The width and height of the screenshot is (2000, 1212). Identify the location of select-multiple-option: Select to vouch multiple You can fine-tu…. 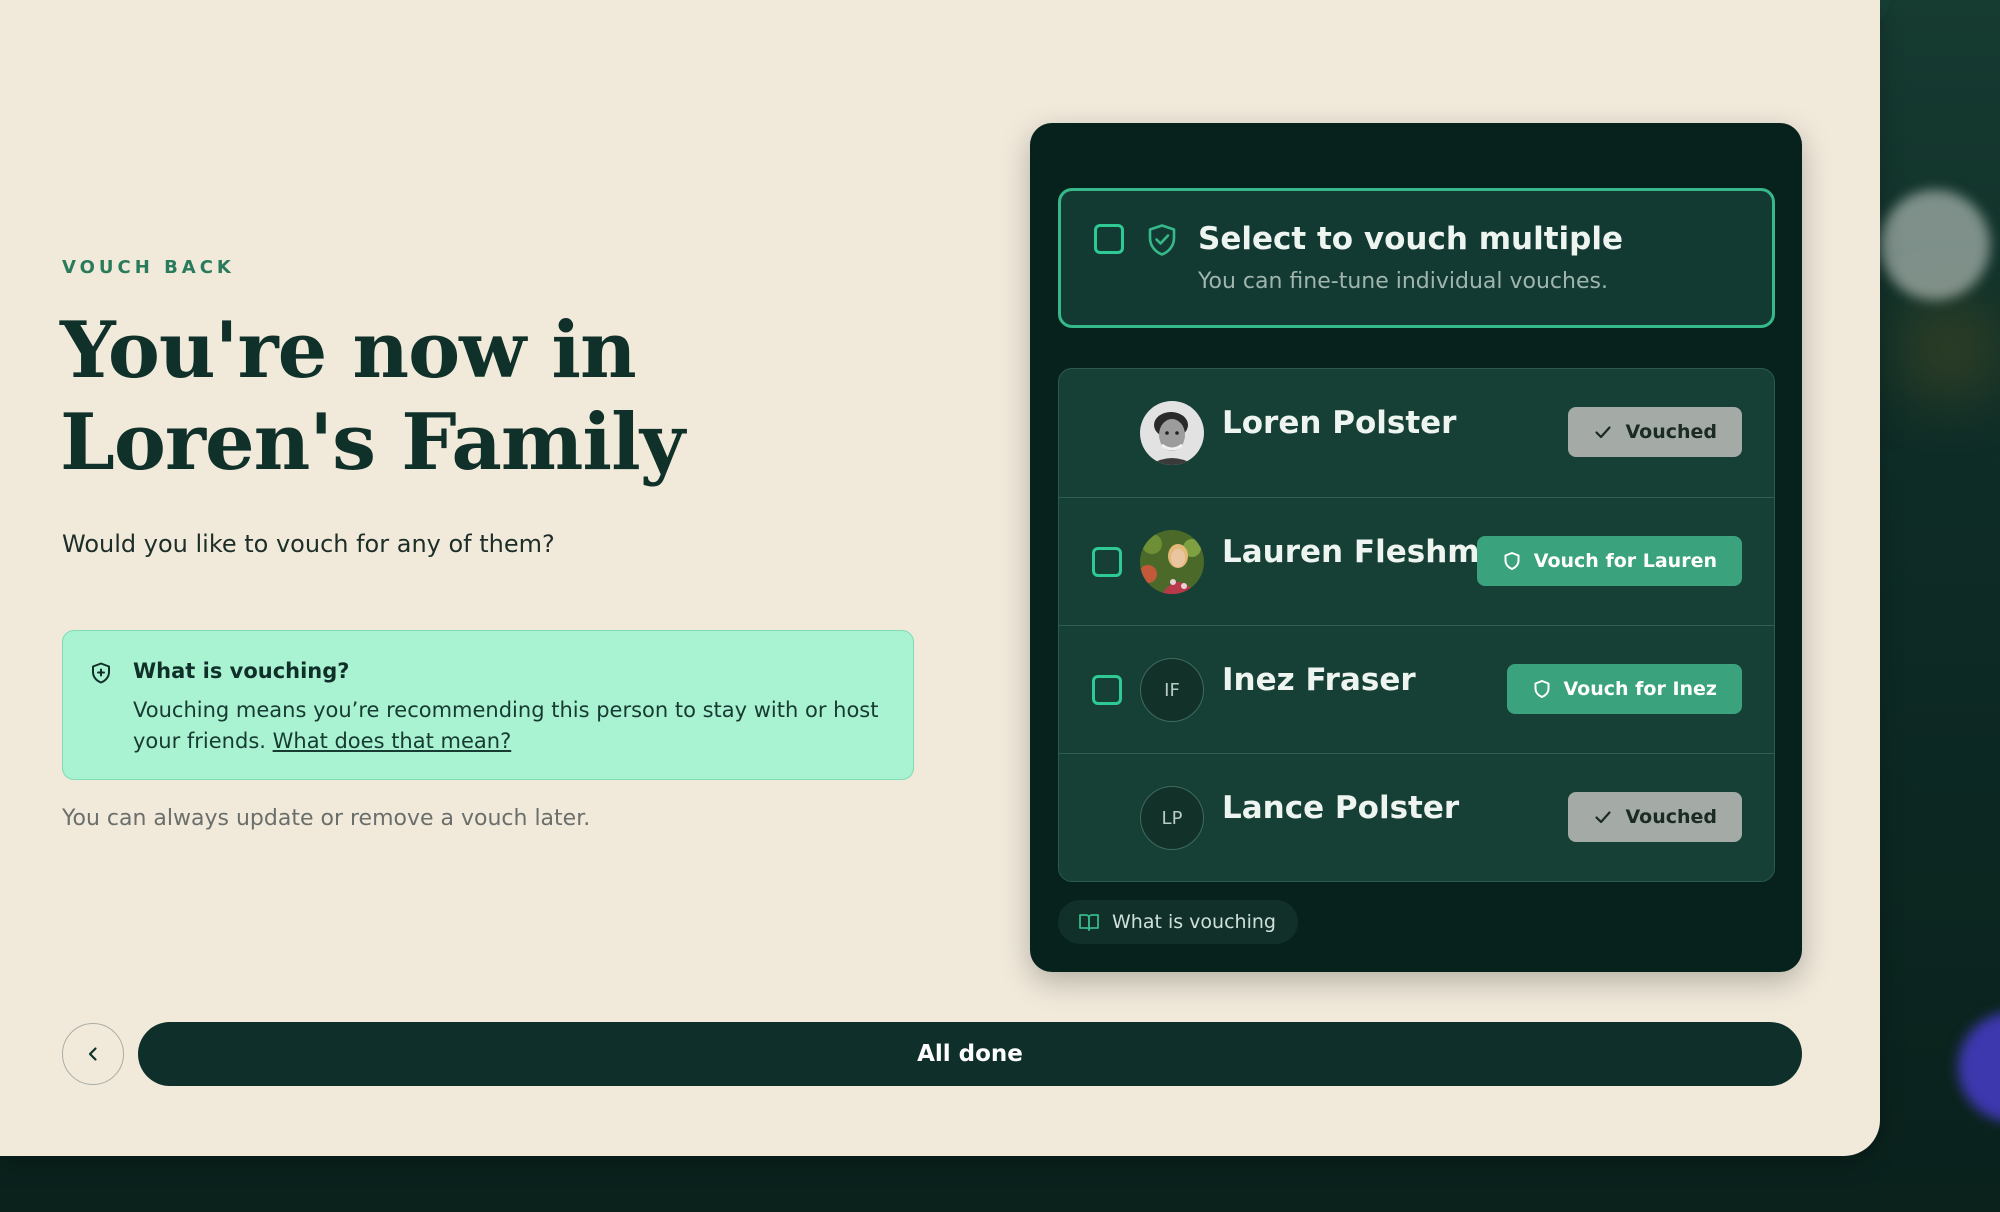
(1416, 258).